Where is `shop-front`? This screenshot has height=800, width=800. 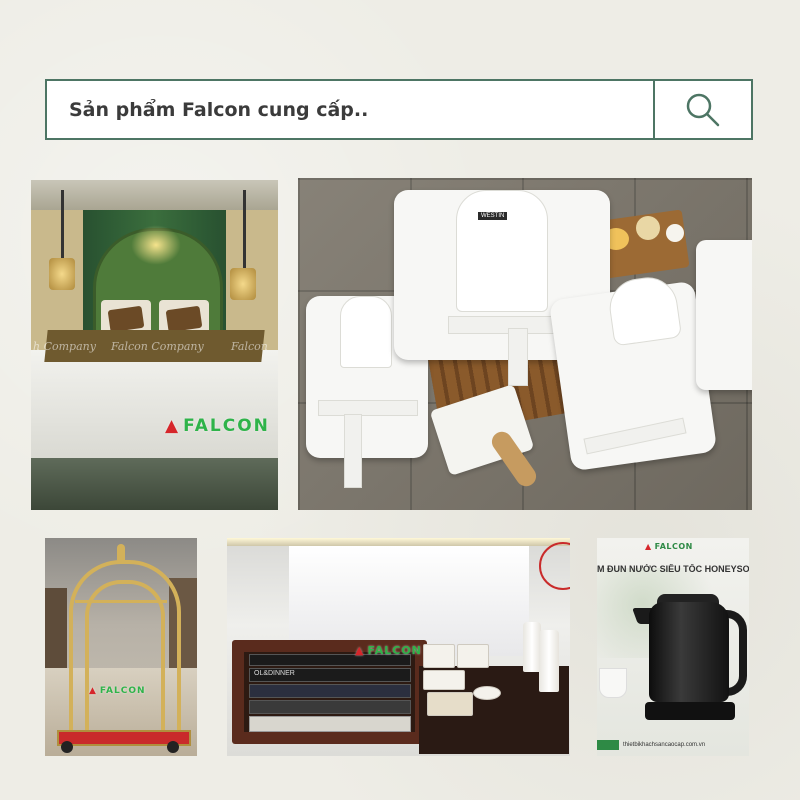
shop-front is located at coordinates (56, 628).